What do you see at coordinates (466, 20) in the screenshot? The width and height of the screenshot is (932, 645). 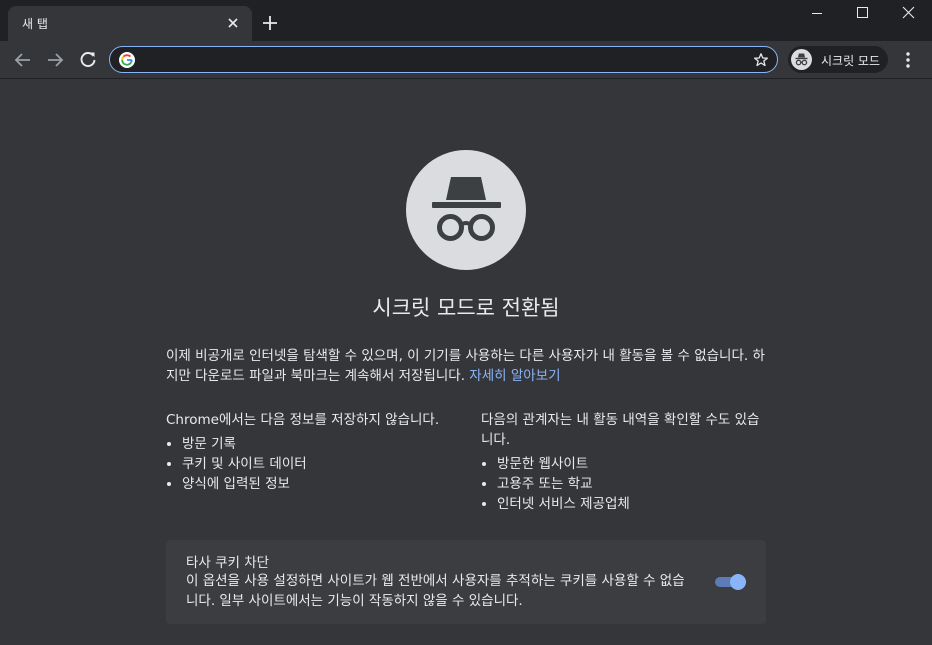 I see `tab-strip: 새 탭` at bounding box center [466, 20].